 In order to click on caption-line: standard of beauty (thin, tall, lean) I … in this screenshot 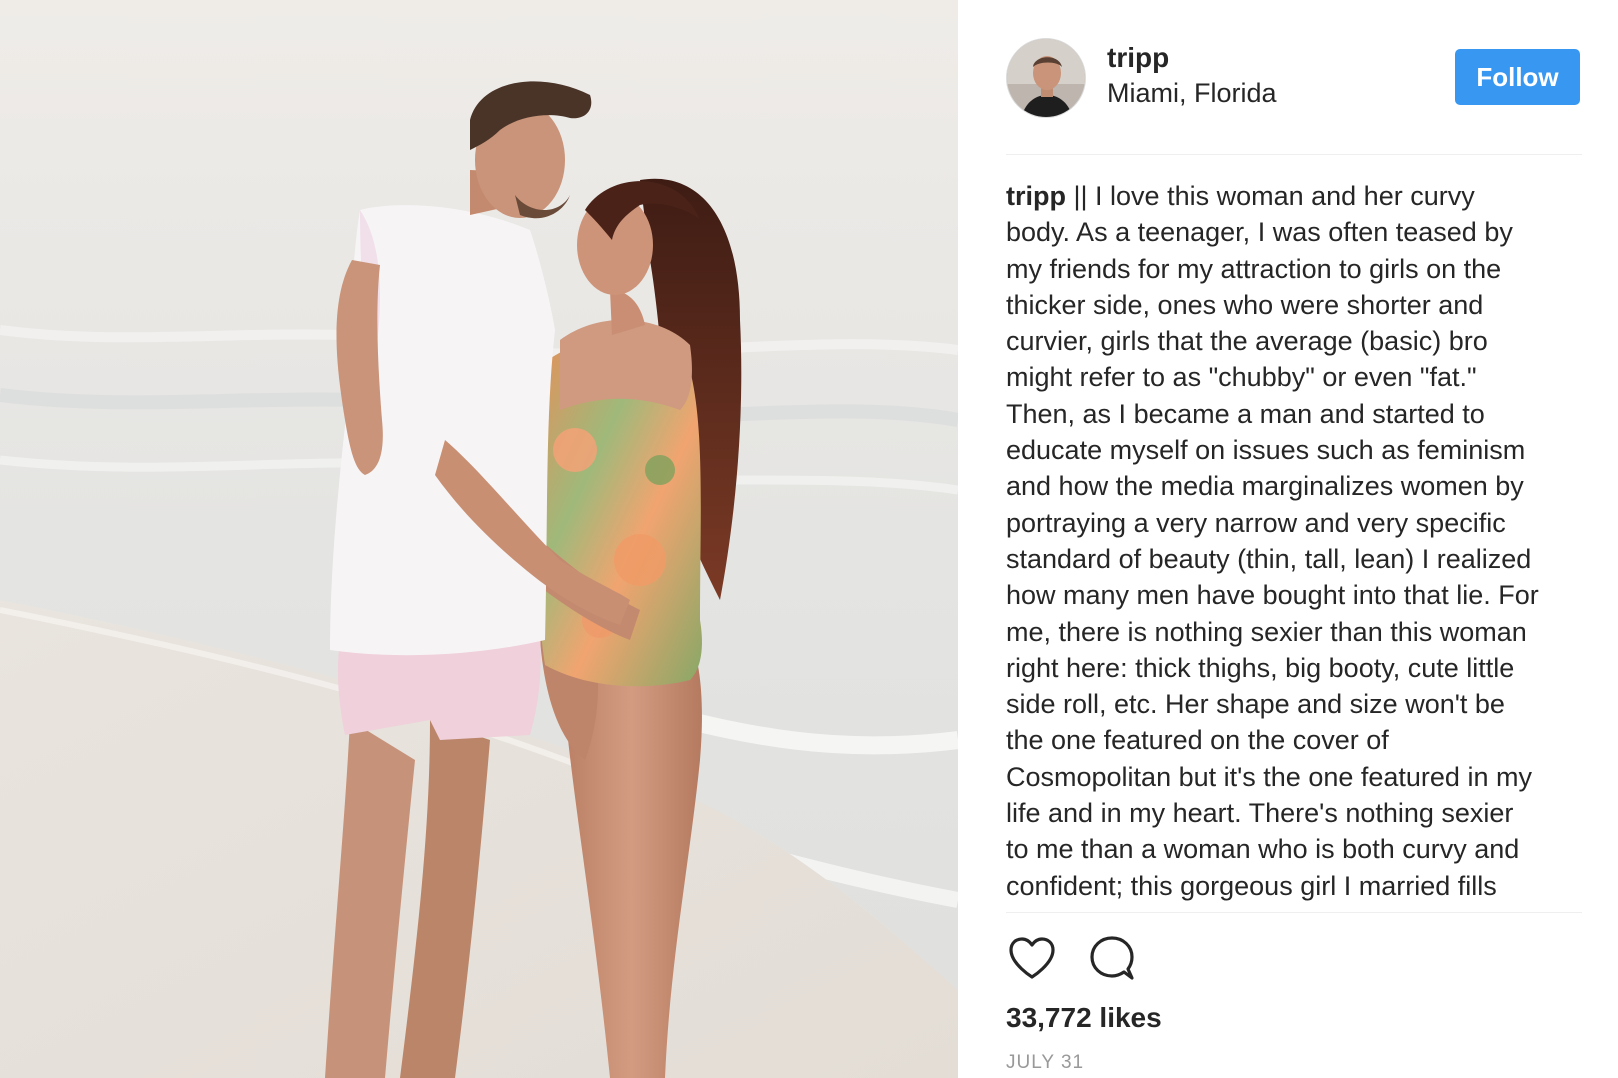, I will do `click(1269, 558)`.